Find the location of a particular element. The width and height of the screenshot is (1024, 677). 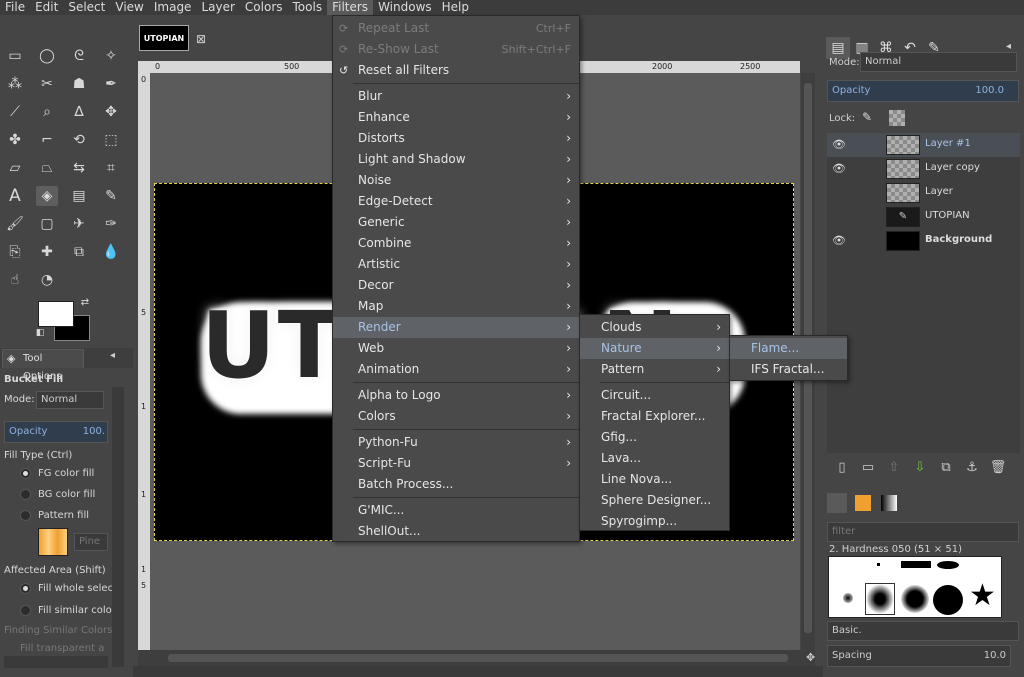

ink-icon: ✑ is located at coordinates (111, 224).